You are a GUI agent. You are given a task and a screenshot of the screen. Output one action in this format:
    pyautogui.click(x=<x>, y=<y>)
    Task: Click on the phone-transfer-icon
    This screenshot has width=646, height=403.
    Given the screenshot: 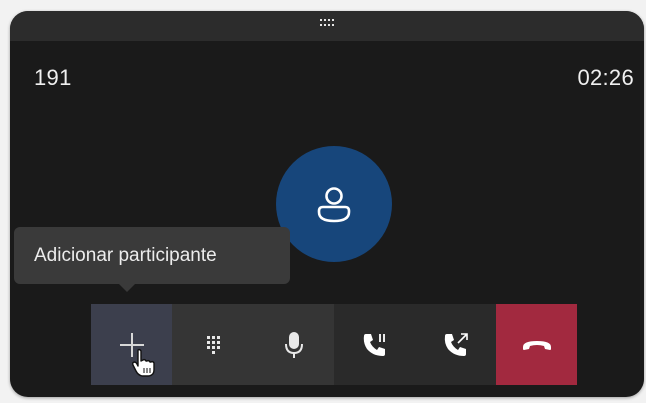 What is the action you would take?
    pyautogui.click(x=456, y=344)
    